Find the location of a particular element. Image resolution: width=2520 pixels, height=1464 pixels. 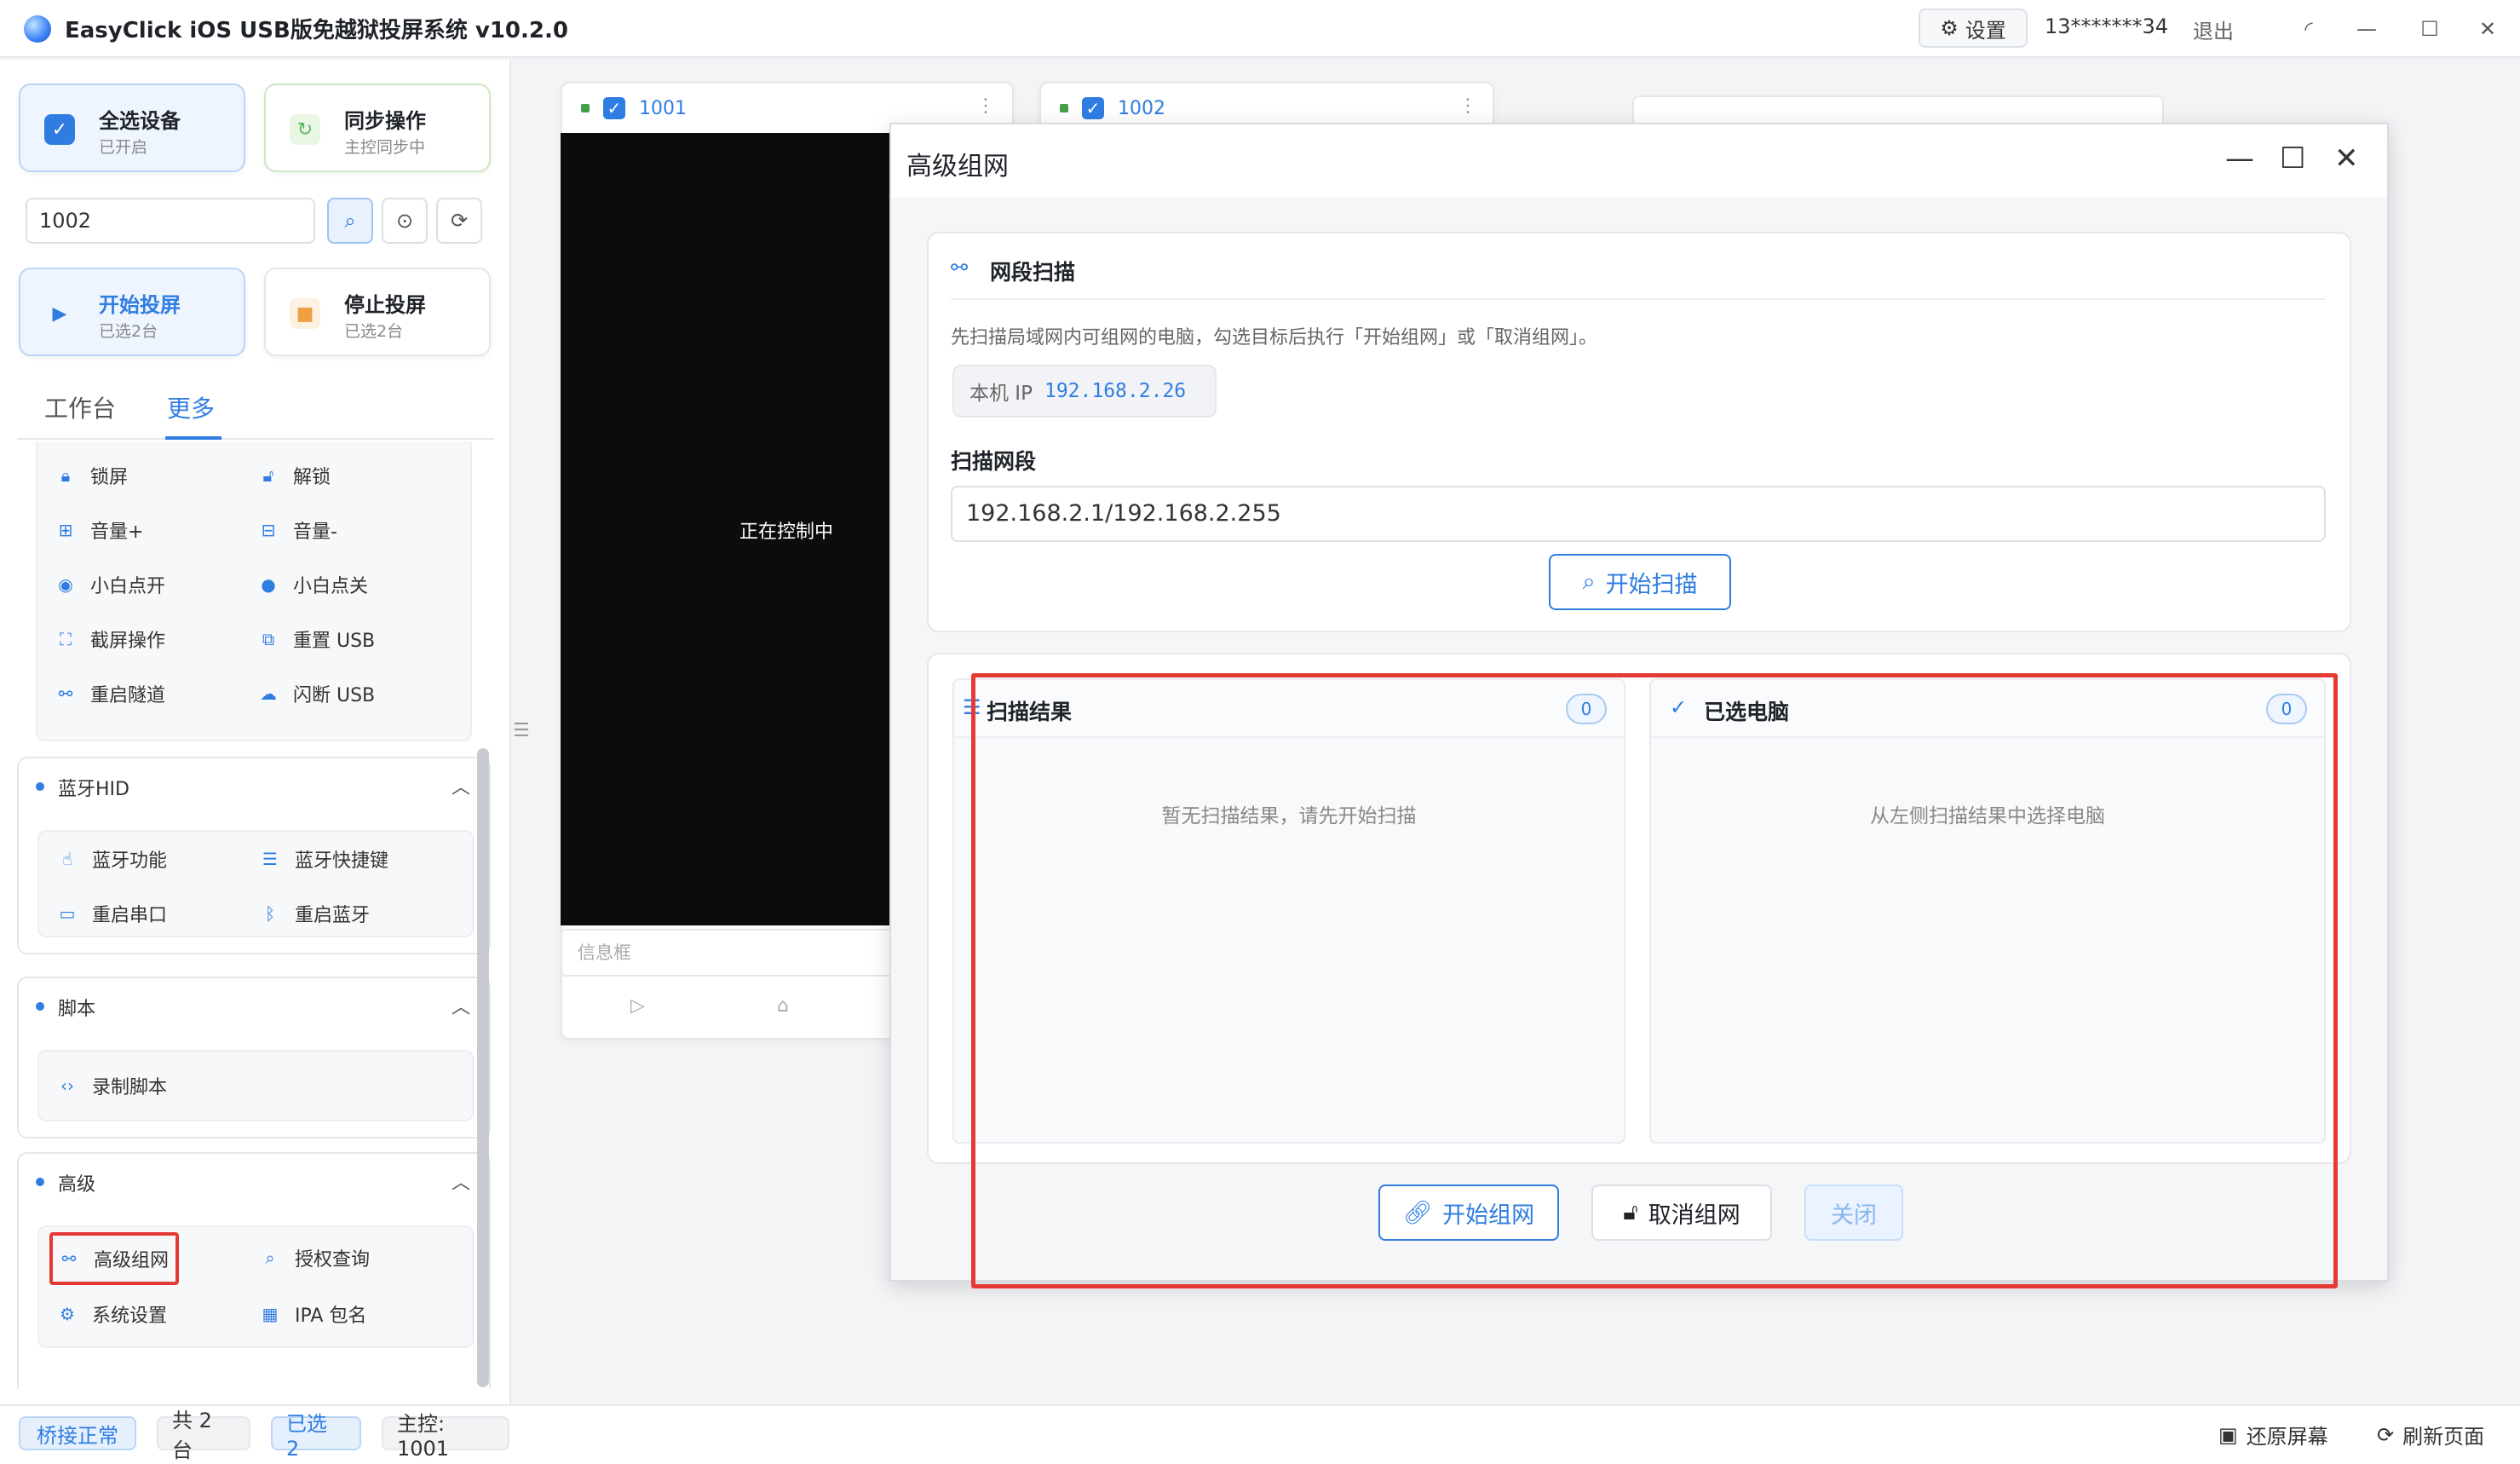

info-box: 信息框 is located at coordinates (731, 953).